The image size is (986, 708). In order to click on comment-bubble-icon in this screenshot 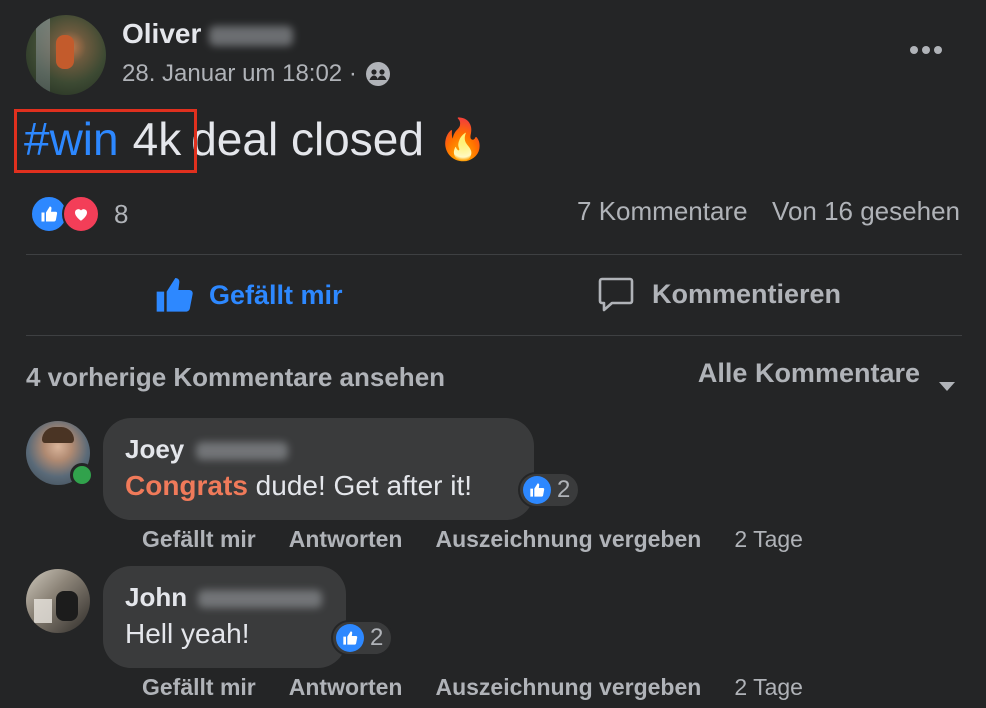, I will do `click(616, 294)`.